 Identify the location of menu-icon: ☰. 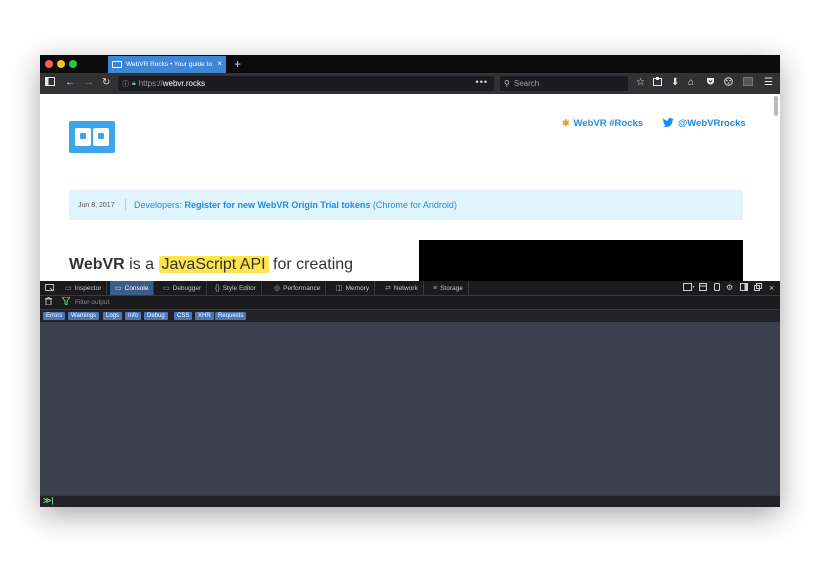
(768, 83).